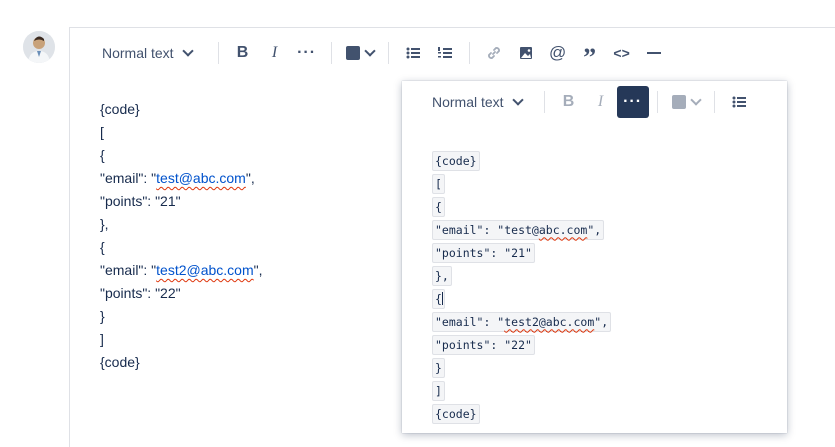 This screenshot has height=447, width=835. Describe the element at coordinates (102, 132) in the screenshot. I see `text-line: [` at that location.